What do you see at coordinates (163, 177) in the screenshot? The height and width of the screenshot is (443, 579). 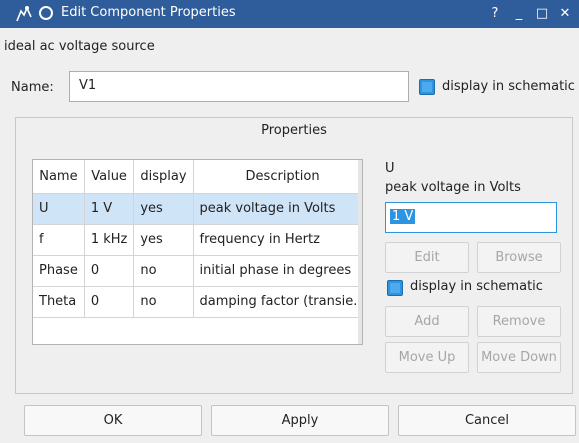 I see `column-header-display: display` at bounding box center [163, 177].